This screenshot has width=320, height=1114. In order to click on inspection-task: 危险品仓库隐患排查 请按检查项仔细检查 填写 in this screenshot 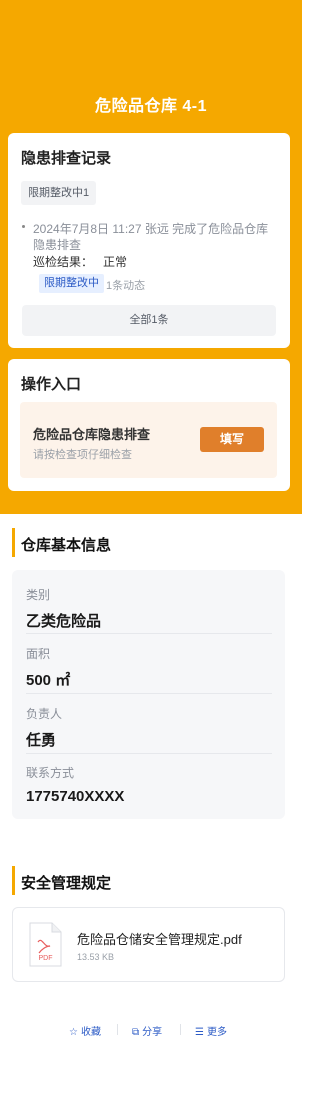, I will do `click(148, 440)`.